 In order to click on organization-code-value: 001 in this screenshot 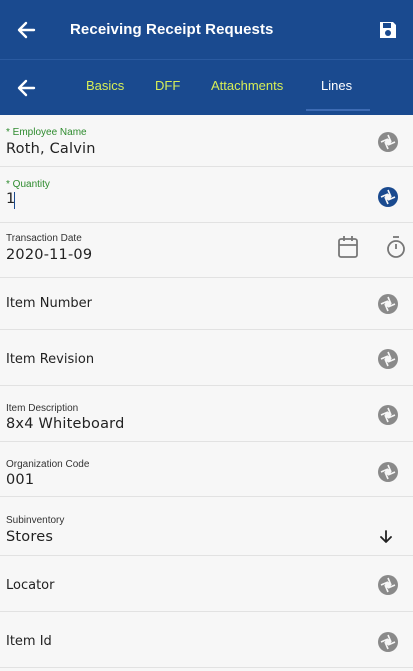, I will do `click(20, 479)`.